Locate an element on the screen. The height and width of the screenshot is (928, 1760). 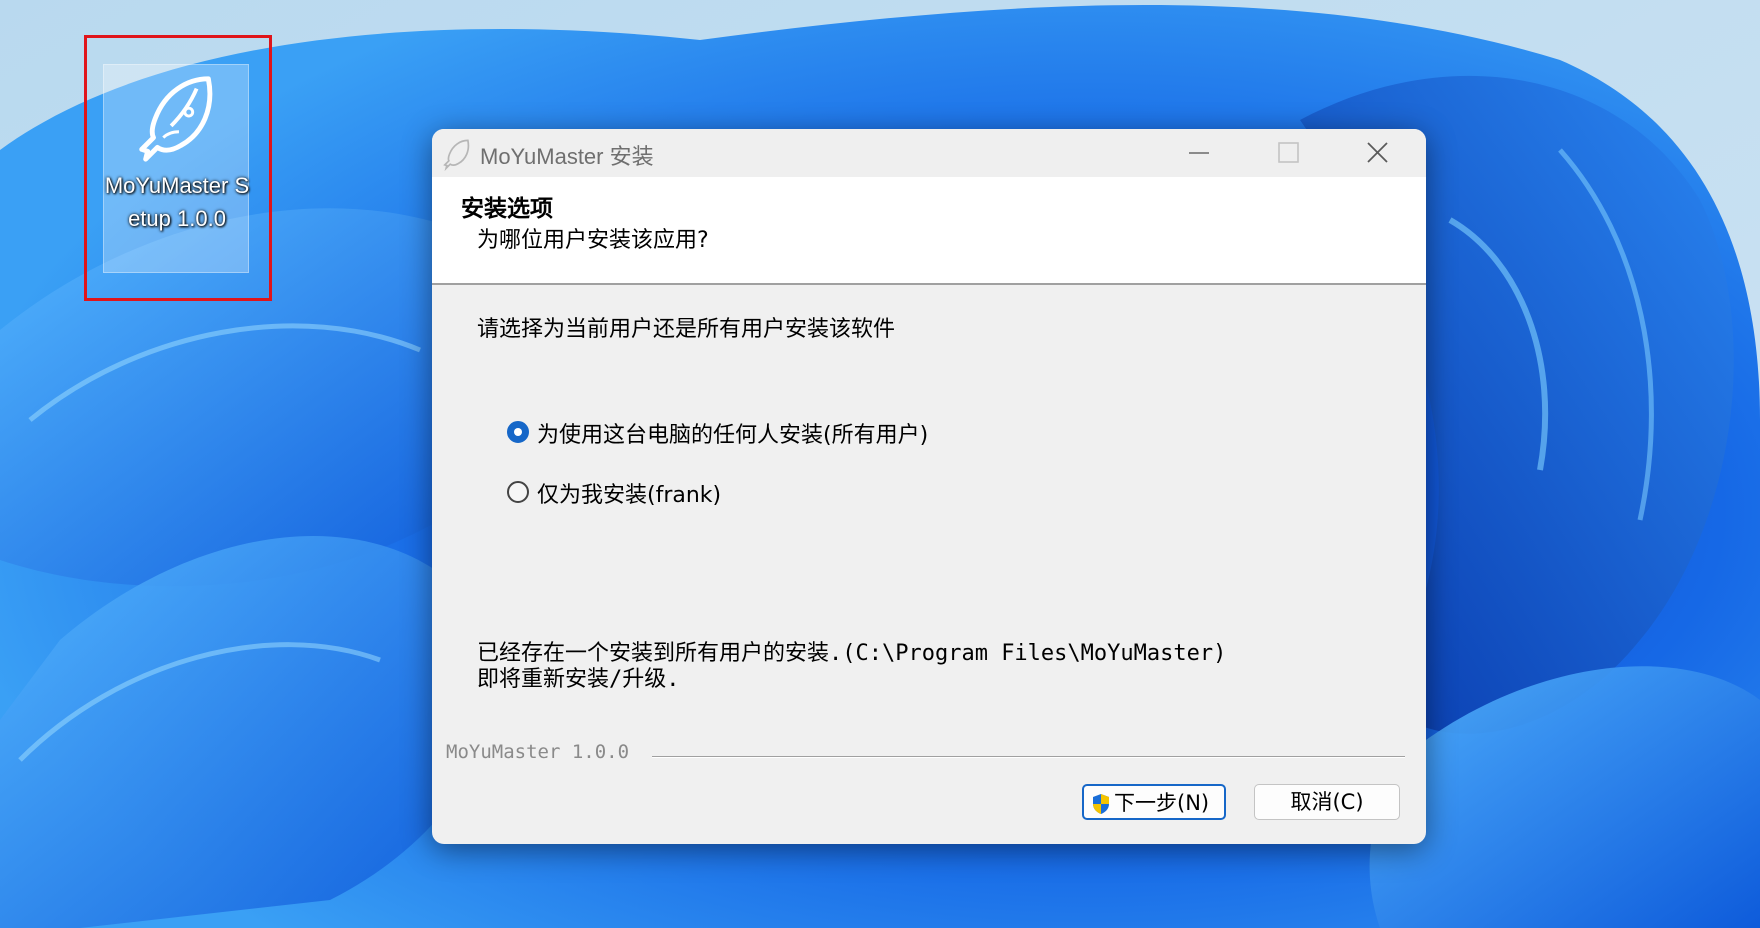
radio-current-user is located at coordinates (518, 492).